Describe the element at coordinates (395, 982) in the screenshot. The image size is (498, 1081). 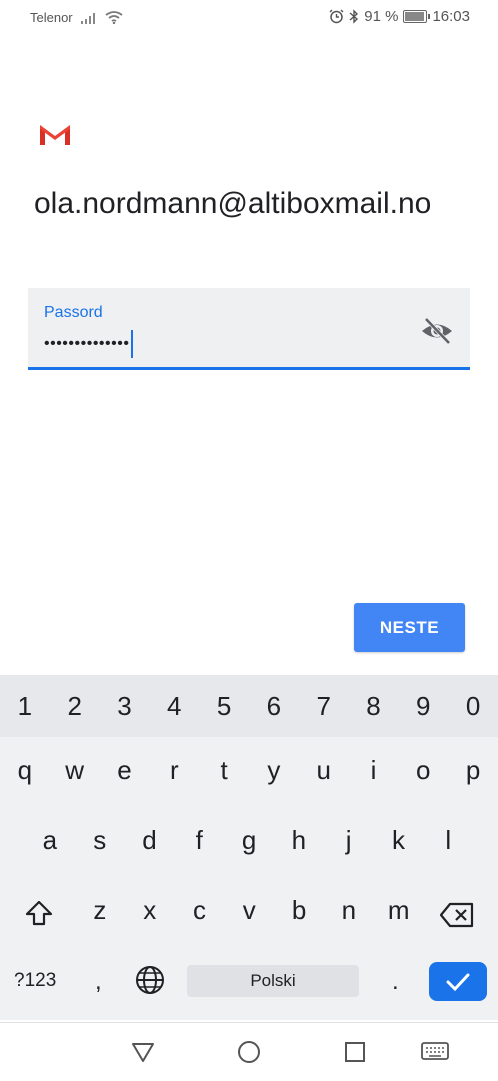
I see `period-key: .` at that location.